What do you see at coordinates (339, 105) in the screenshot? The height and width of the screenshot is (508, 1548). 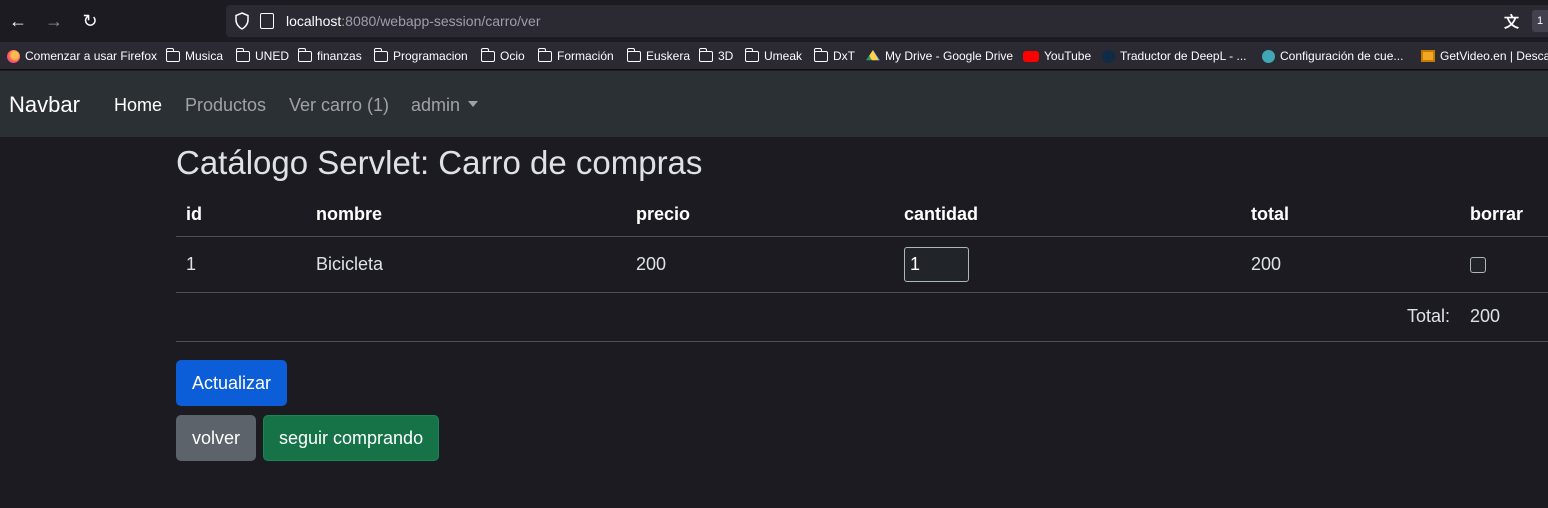 I see `nav-link-ver-carro: Ver carro (1)` at bounding box center [339, 105].